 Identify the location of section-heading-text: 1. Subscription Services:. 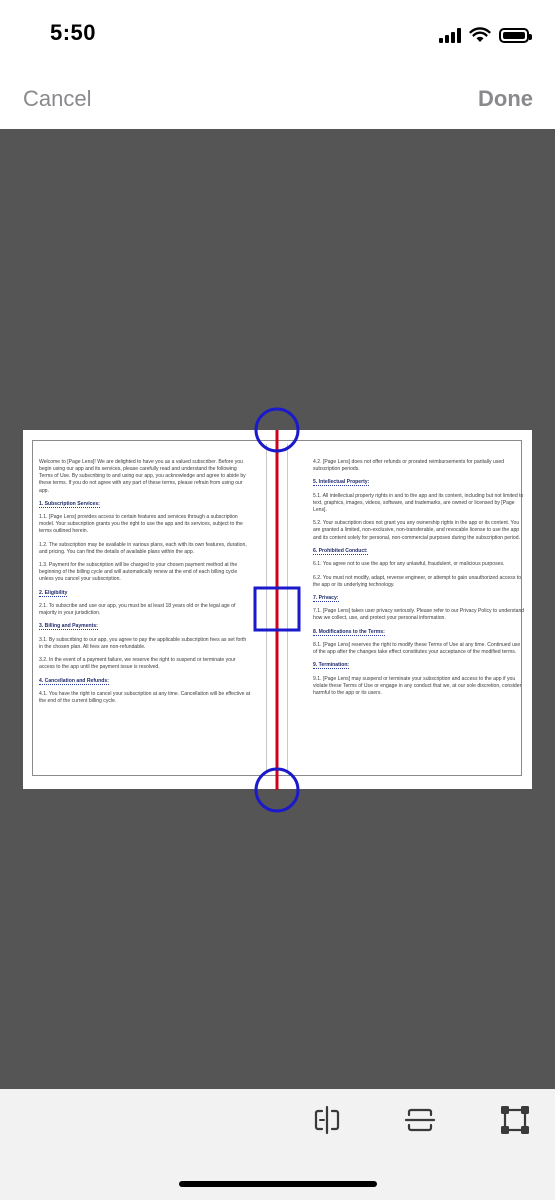
(69, 504).